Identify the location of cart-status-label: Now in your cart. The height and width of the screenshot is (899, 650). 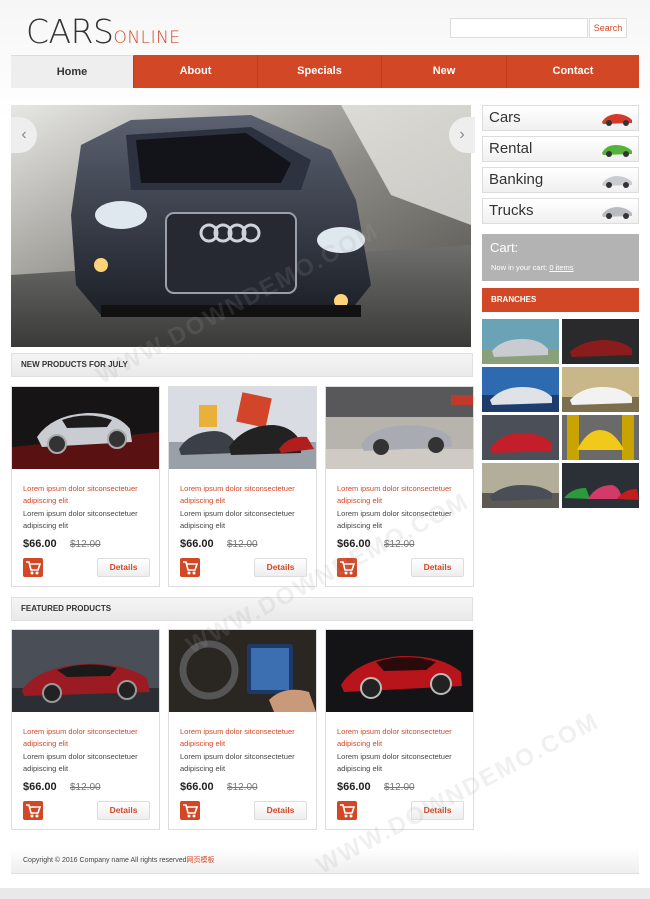
(518, 267).